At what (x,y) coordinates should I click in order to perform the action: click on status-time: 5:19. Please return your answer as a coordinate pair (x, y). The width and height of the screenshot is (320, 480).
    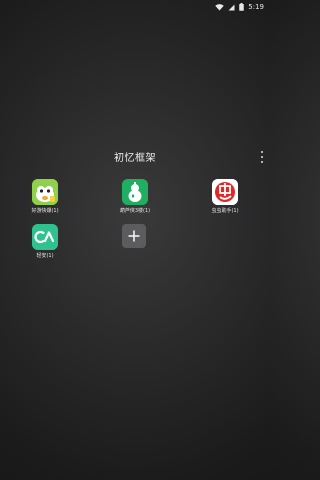
    Looking at the image, I should click on (256, 7).